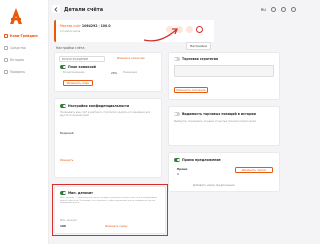 The width and height of the screenshot is (320, 244). Describe the element at coordinates (99, 106) in the screenshot. I see `privacy-label: Настройки конфиденциальности` at that location.